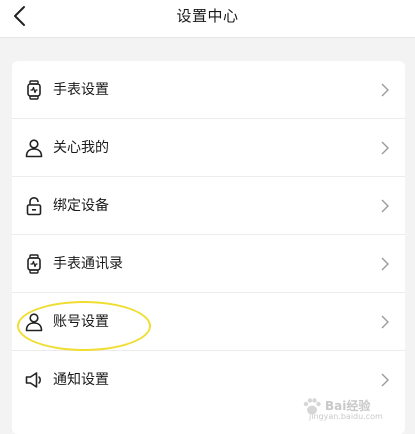 The height and width of the screenshot is (434, 415). What do you see at coordinates (81, 206) in the screenshot?
I see `settings-item-label: 绑定设备` at bounding box center [81, 206].